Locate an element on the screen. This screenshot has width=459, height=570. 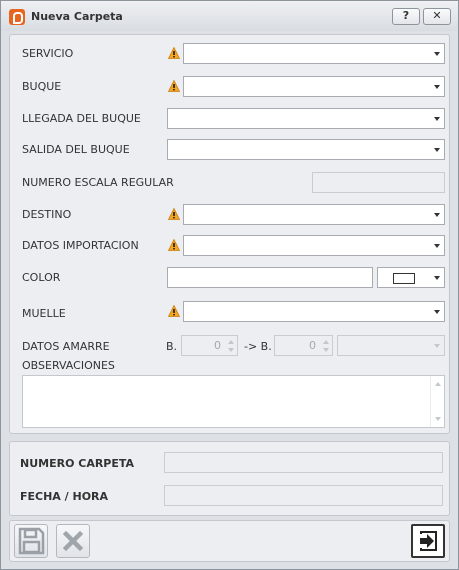
textarea-scrollbar is located at coordinates (437, 401).